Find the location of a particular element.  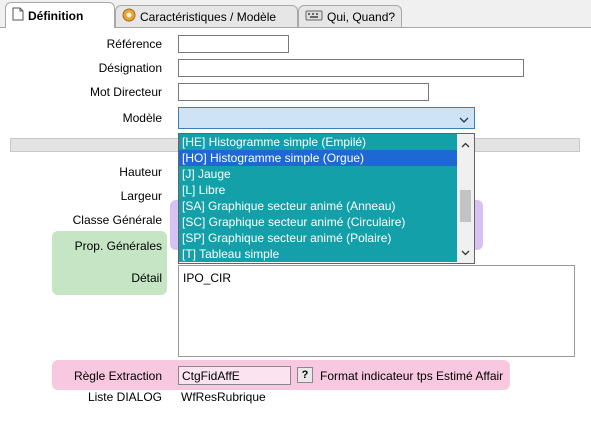

hauteur-label: Hauteur is located at coordinates (140, 172).